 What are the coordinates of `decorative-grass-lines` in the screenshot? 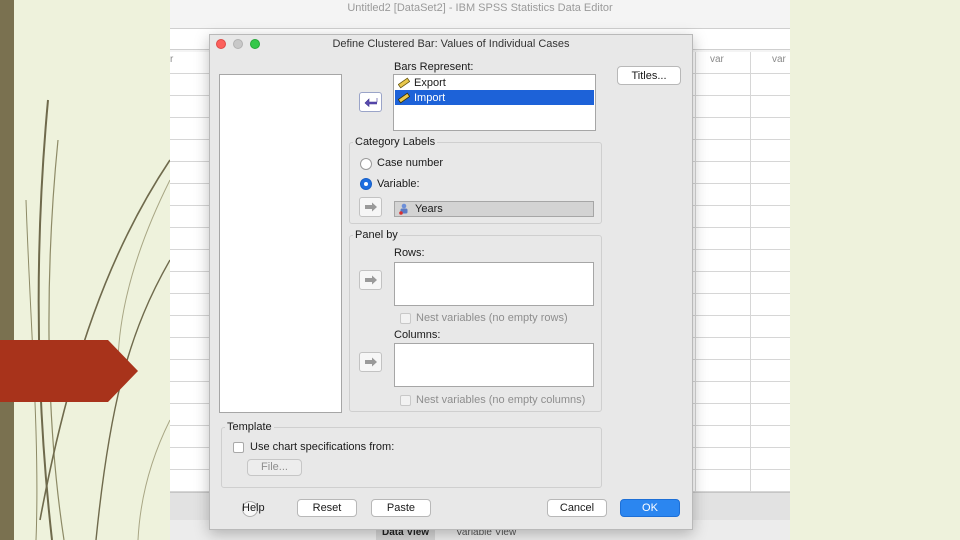 It's located at (97, 319).